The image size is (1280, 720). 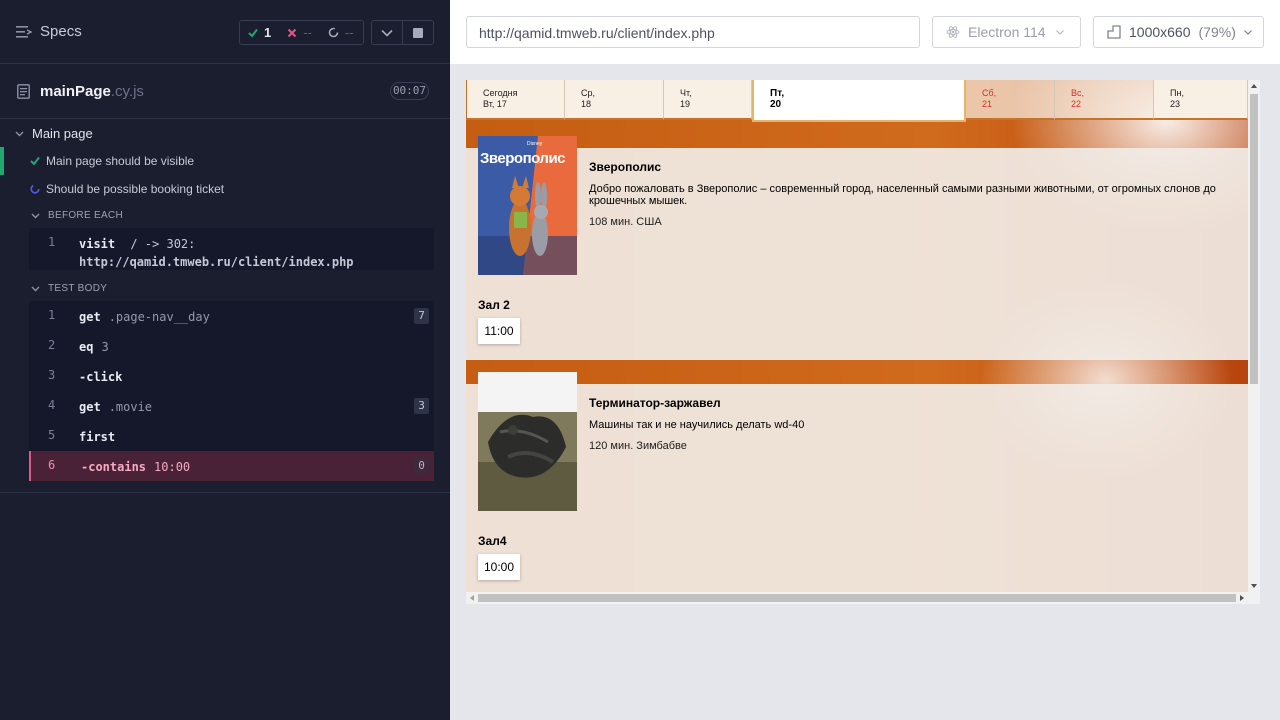 What do you see at coordinates (225, 487) in the screenshot?
I see `suite-divider` at bounding box center [225, 487].